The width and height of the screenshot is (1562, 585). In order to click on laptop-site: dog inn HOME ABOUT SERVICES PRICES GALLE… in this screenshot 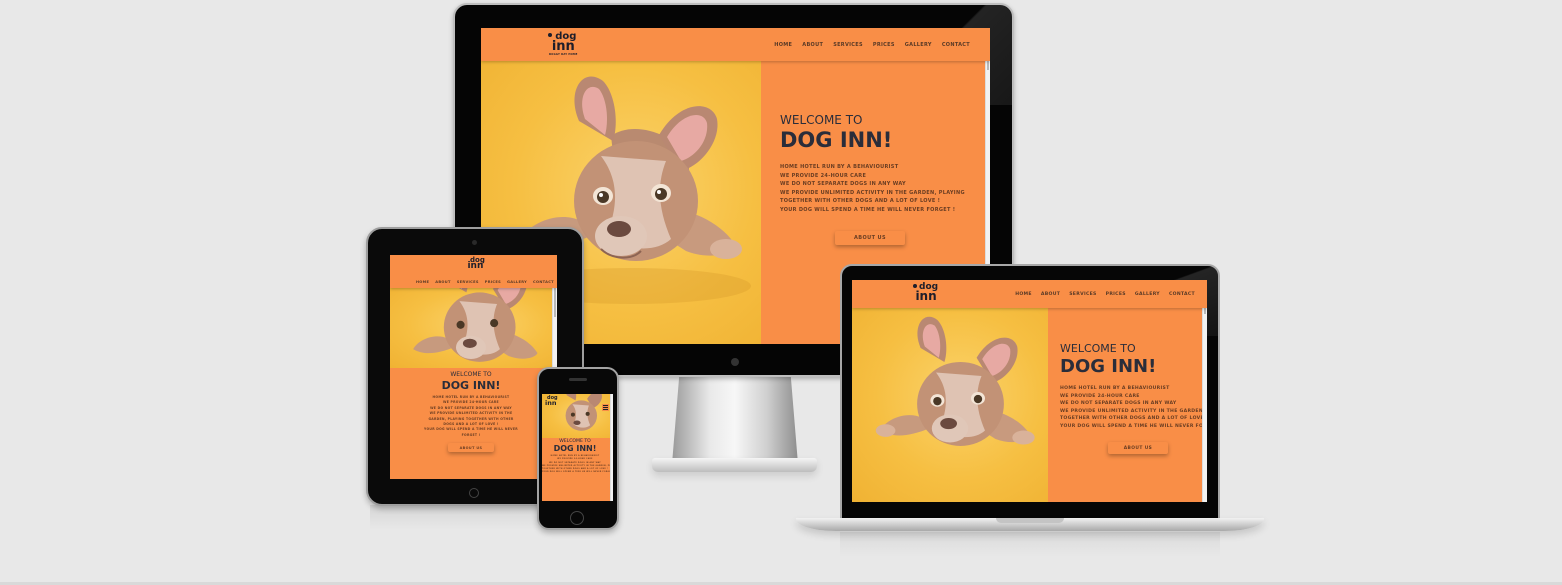, I will do `click(1029, 391)`.